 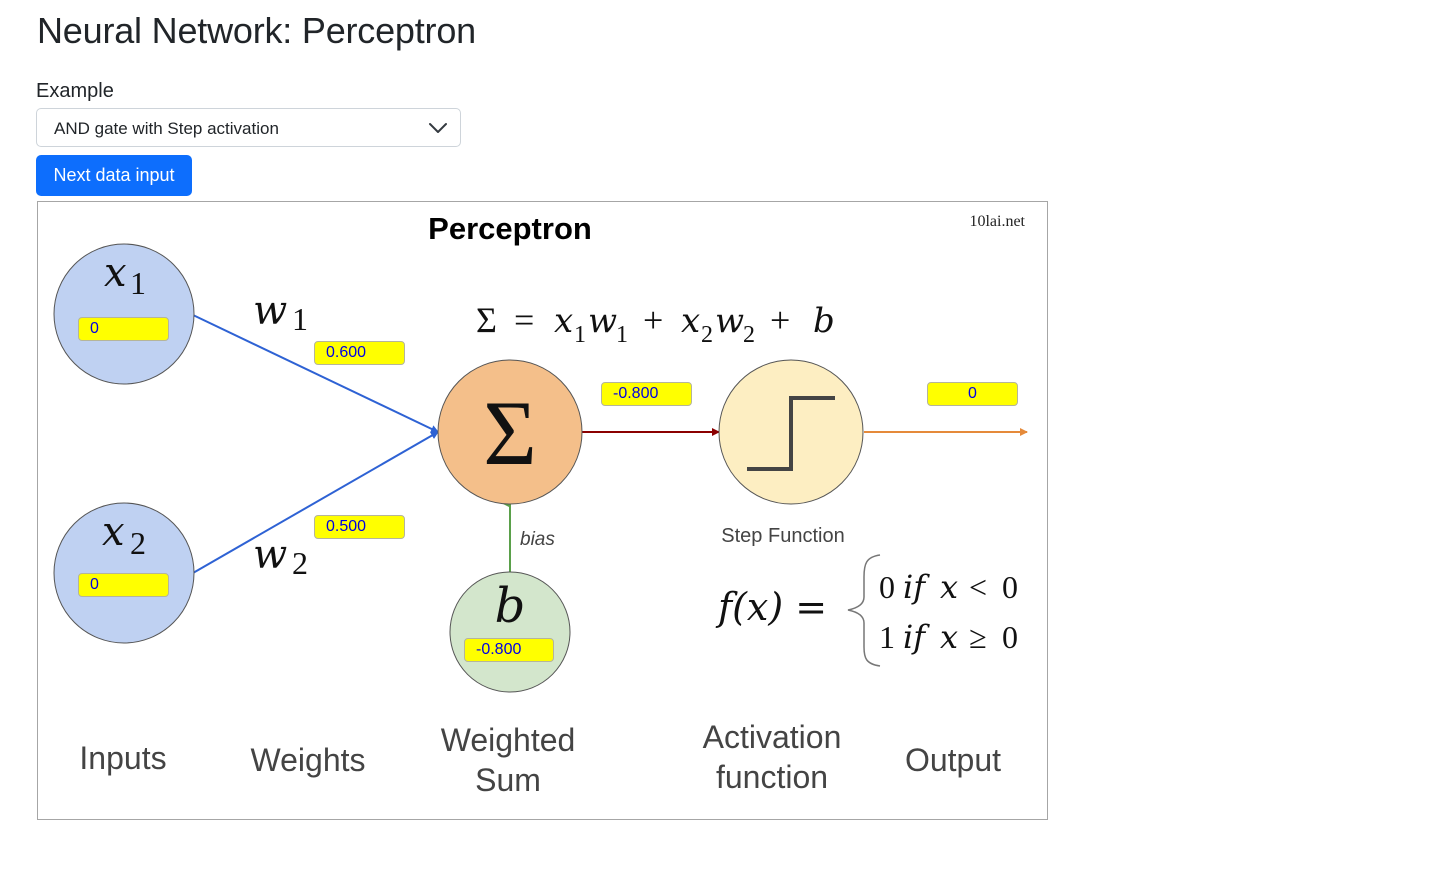 I want to click on example-label: Example, so click(x=75, y=91).